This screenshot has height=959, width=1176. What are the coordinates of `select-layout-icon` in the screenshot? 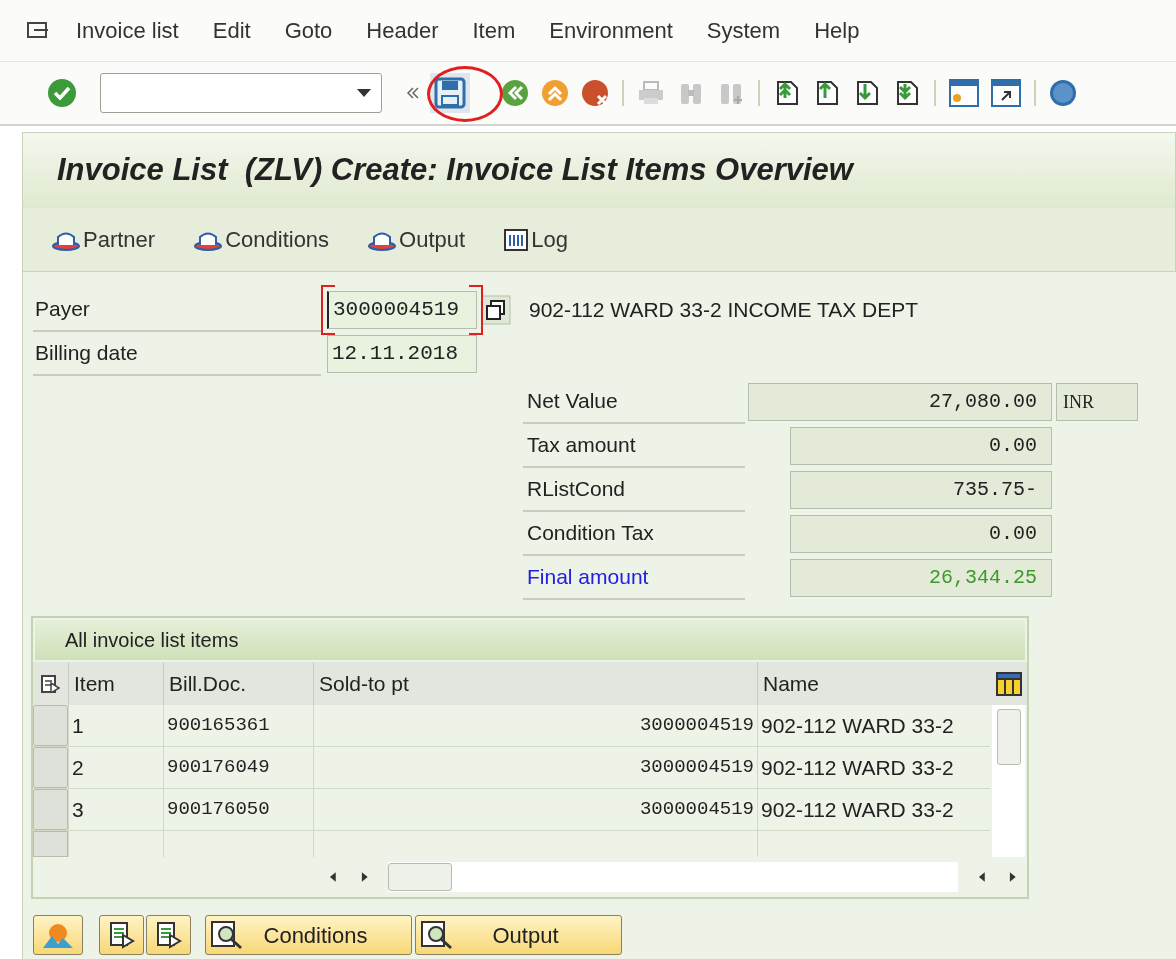 It's located at (50, 683).